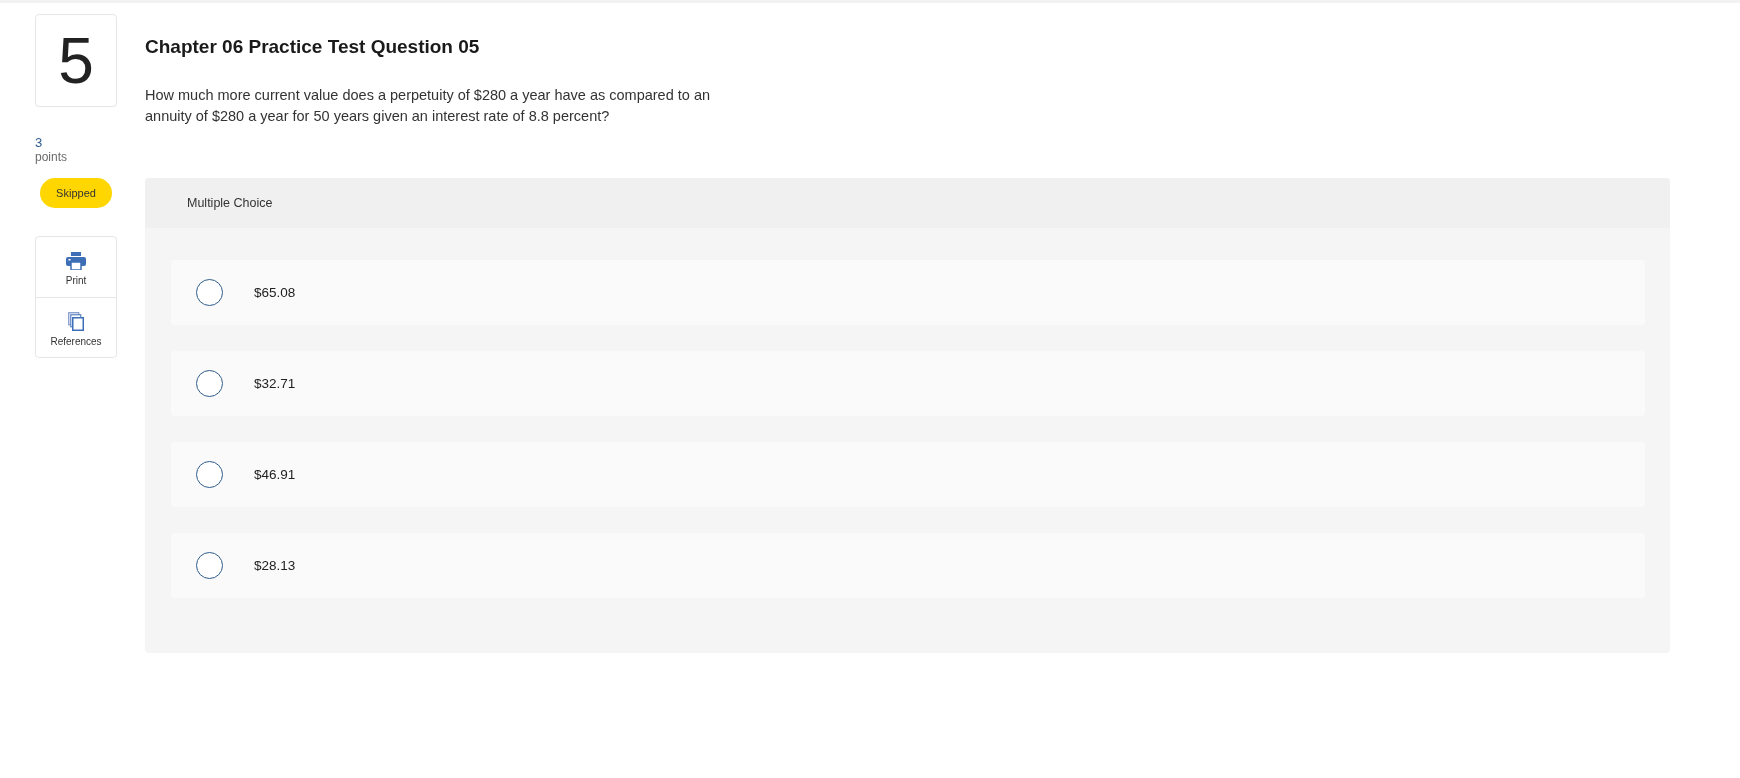  I want to click on references-button: References, so click(76, 327).